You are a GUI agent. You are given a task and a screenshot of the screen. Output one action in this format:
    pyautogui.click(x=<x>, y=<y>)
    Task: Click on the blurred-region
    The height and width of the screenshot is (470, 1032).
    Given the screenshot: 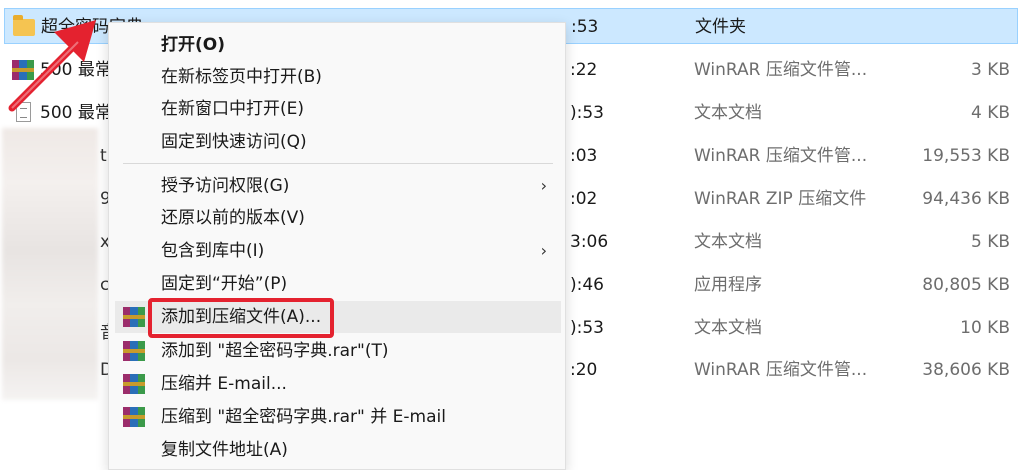 What is the action you would take?
    pyautogui.click(x=50, y=264)
    